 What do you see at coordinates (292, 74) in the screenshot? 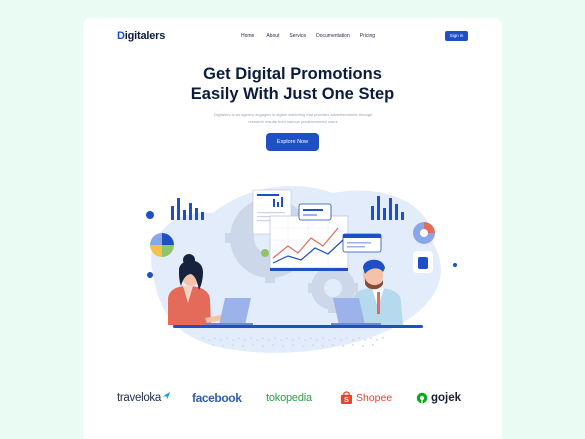
I see `hero-title-line-1: Get Digital Promotions` at bounding box center [292, 74].